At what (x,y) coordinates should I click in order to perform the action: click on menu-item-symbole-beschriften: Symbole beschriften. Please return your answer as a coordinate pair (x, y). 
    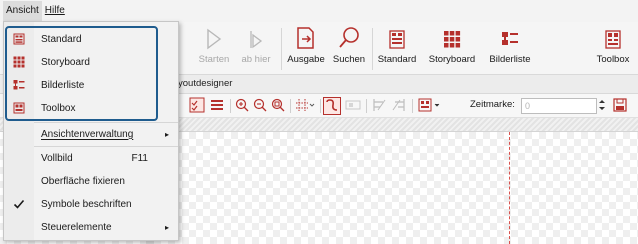
    Looking at the image, I should click on (91, 204).